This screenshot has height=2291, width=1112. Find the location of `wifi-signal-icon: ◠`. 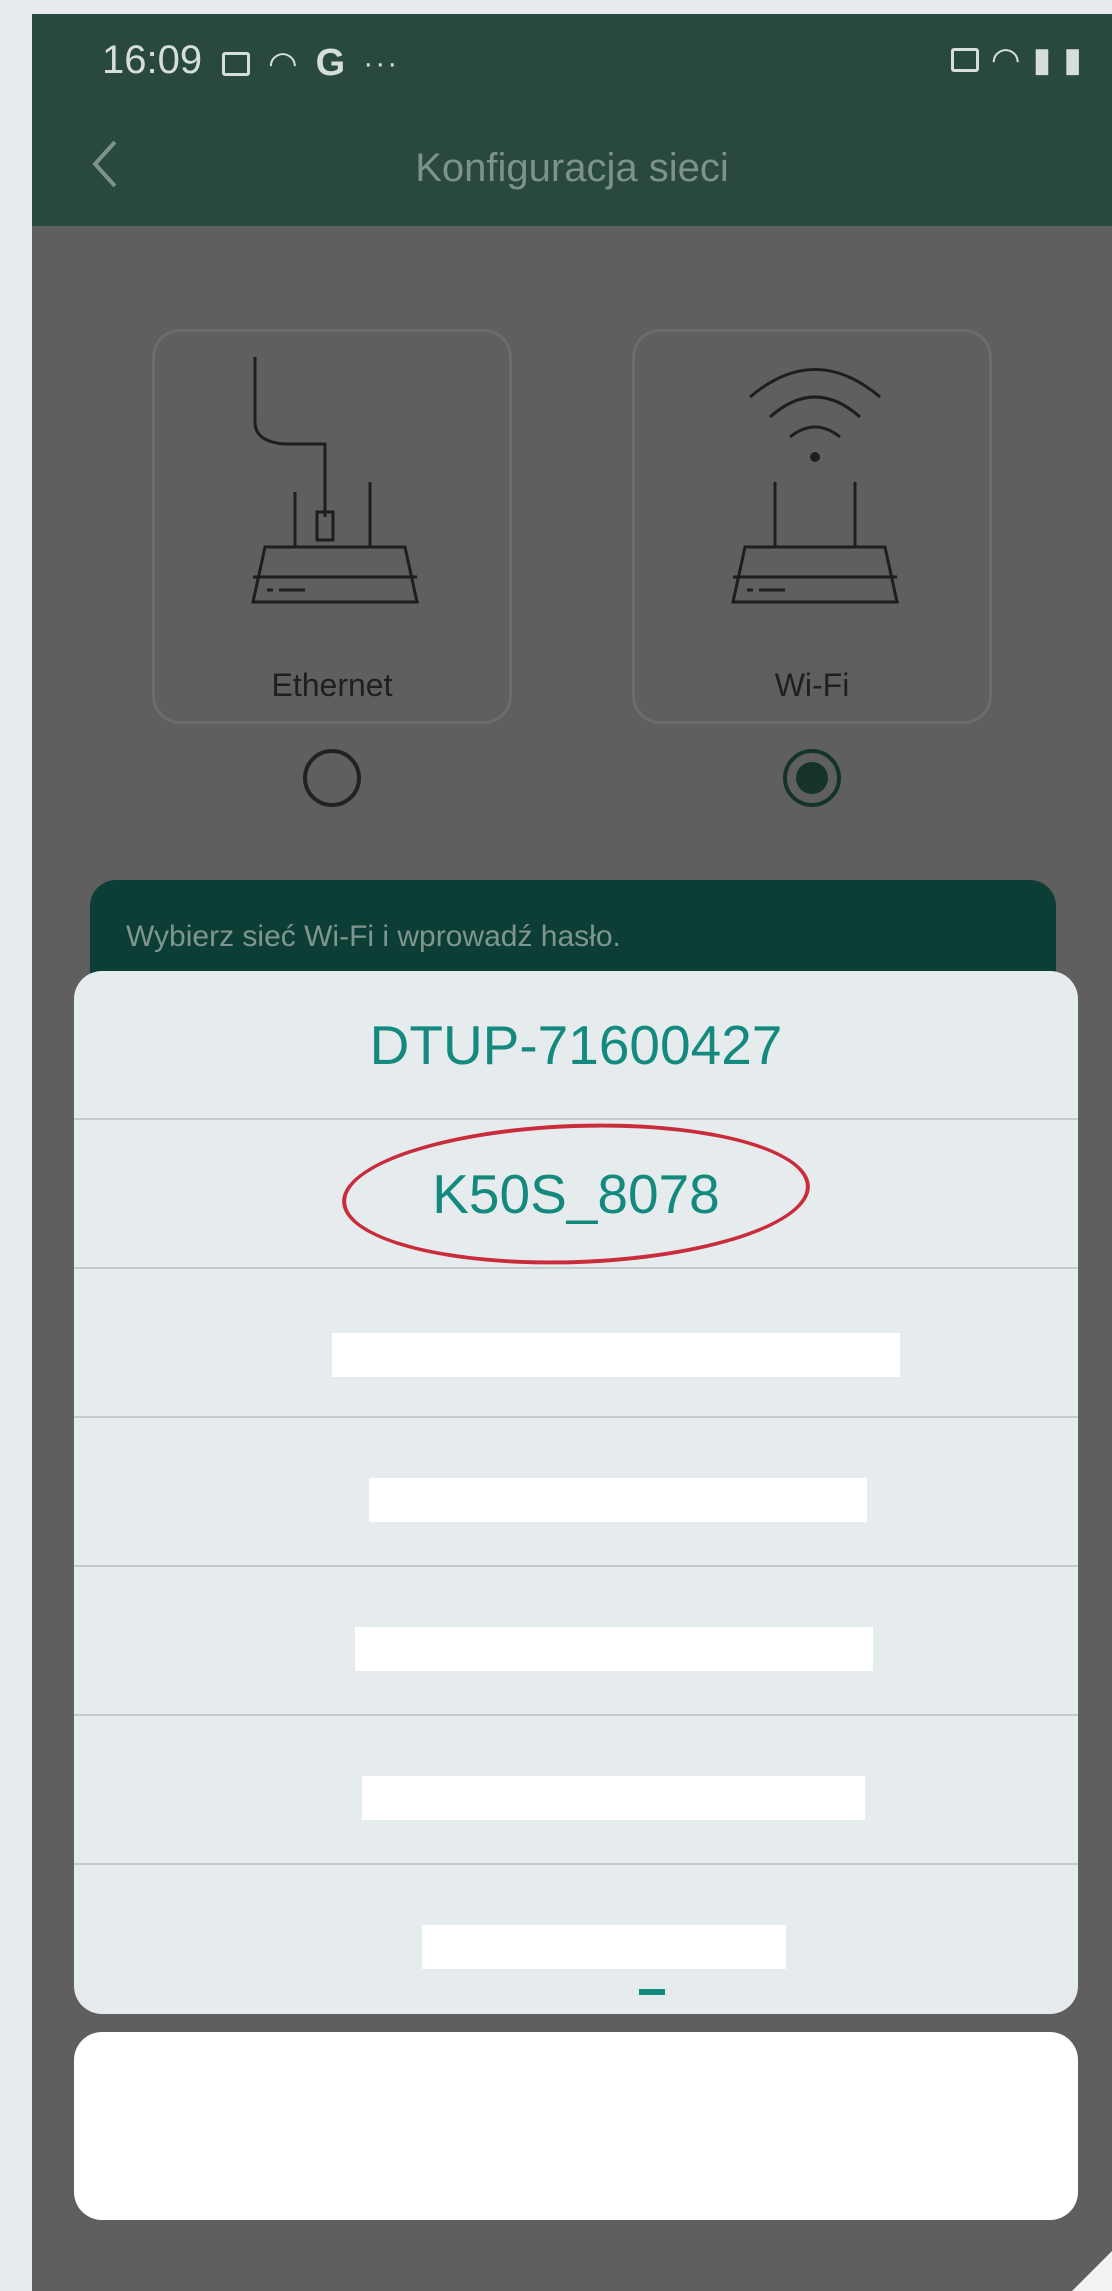

wifi-signal-icon: ◠ is located at coordinates (1005, 60).